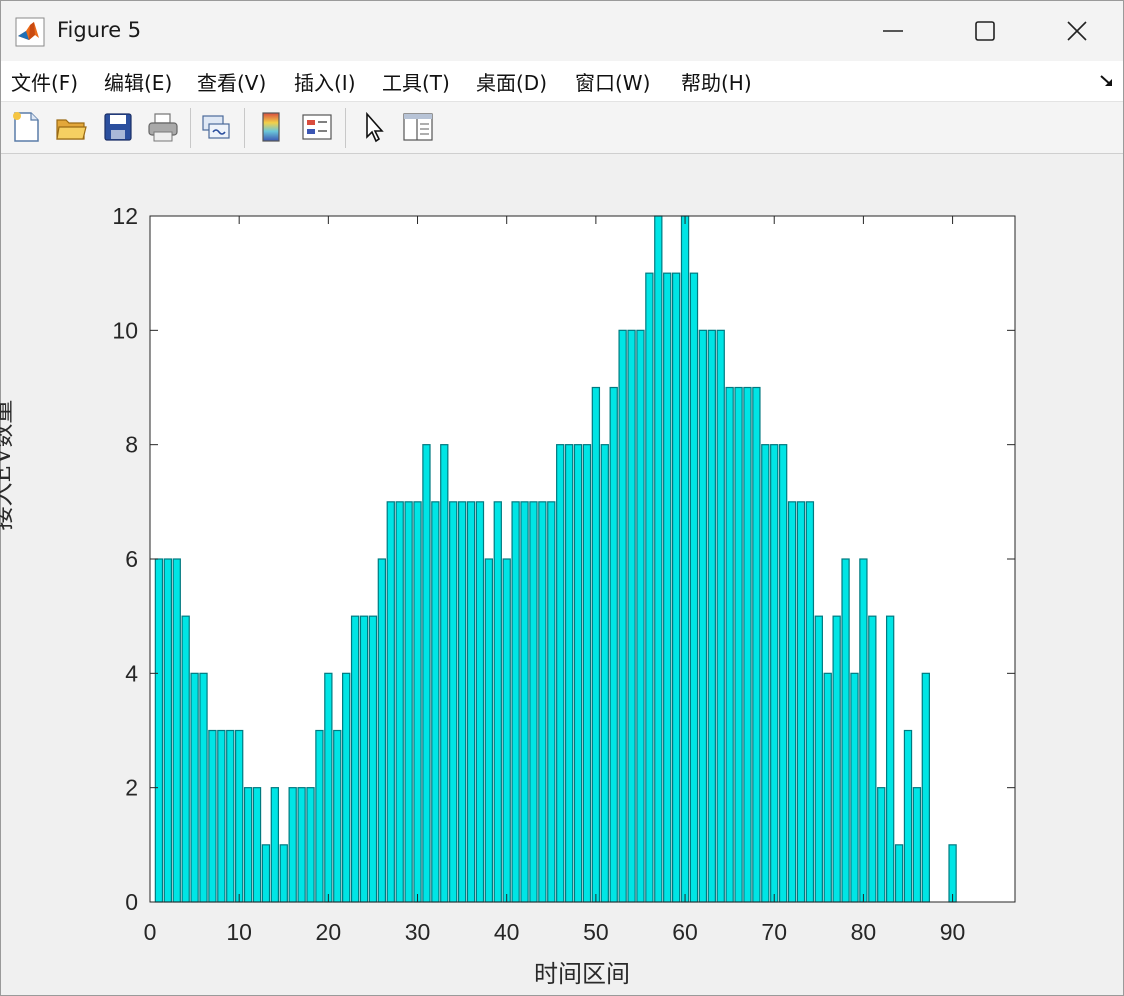  Describe the element at coordinates (131, 445) in the screenshot. I see `y-tick-label: 8` at that location.